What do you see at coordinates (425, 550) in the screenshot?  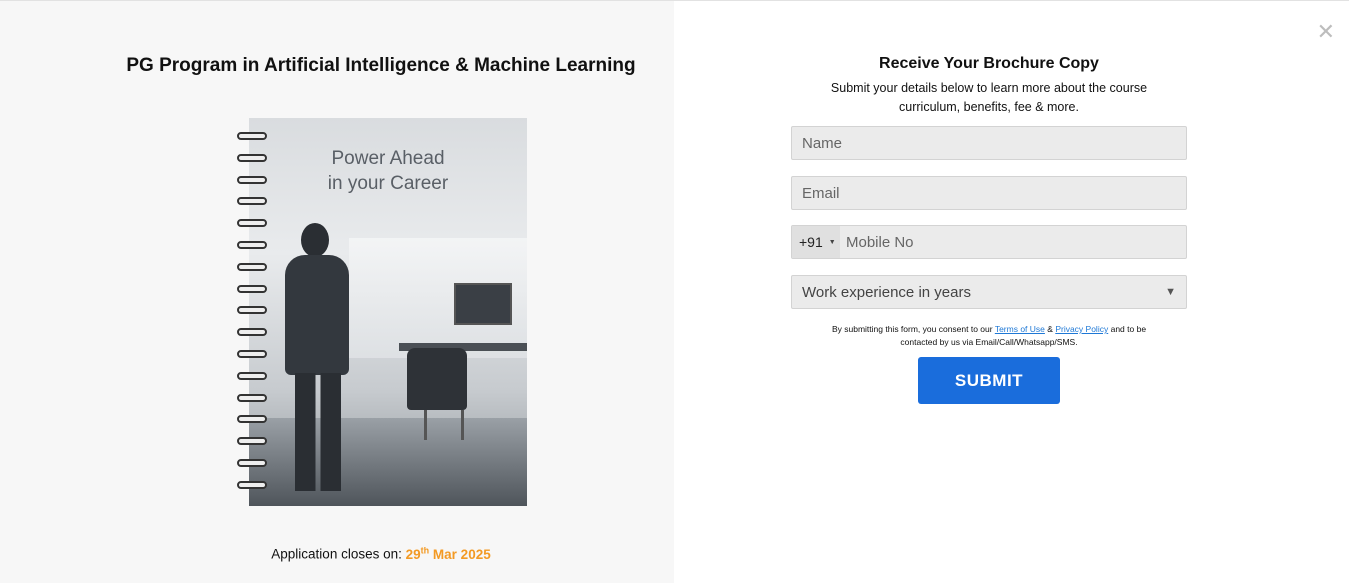 I see `closing-day-suffix: th` at bounding box center [425, 550].